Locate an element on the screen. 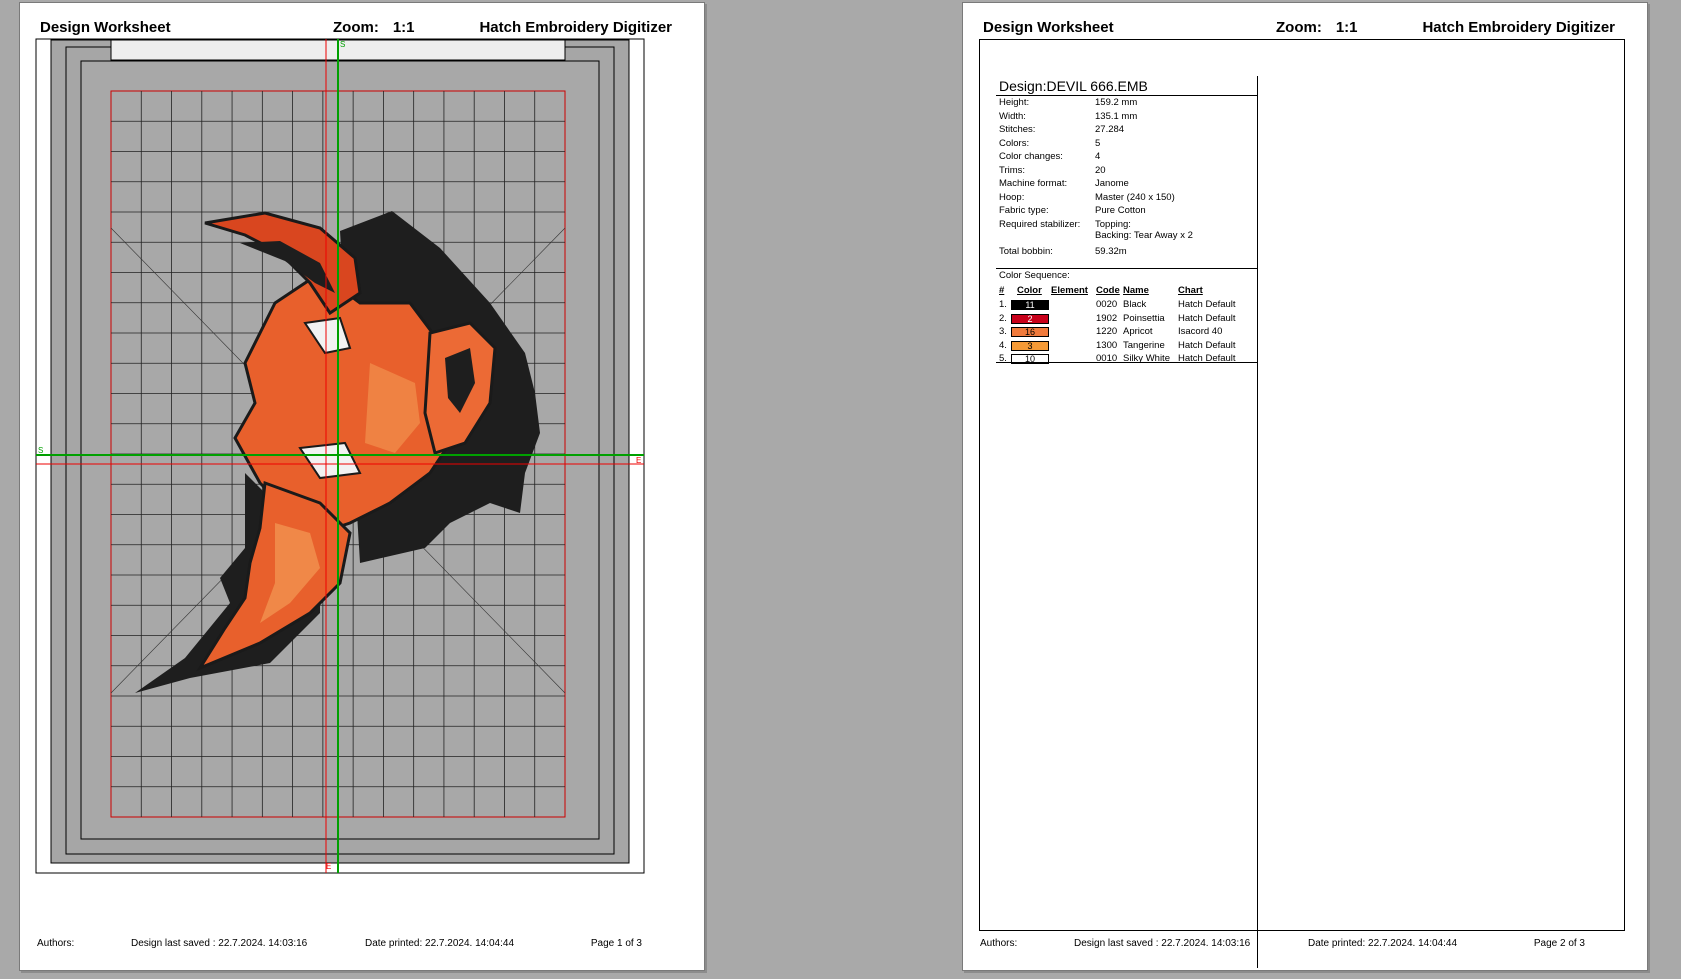 The width and height of the screenshot is (1681, 979). info-value: Janome is located at coordinates (1112, 183).